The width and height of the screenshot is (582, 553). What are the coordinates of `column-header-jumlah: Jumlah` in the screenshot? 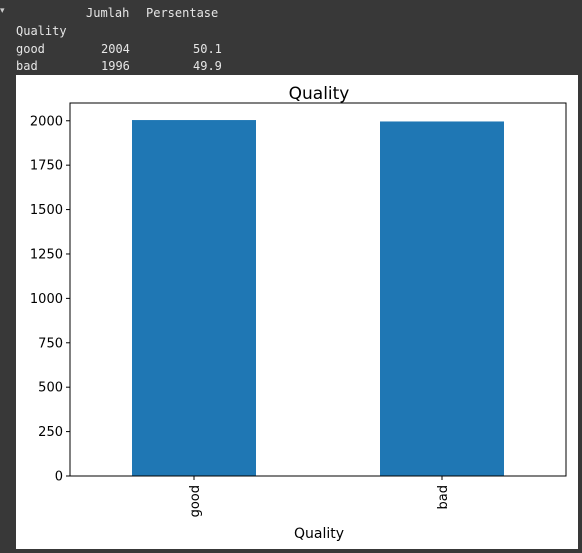 It's located at (108, 13).